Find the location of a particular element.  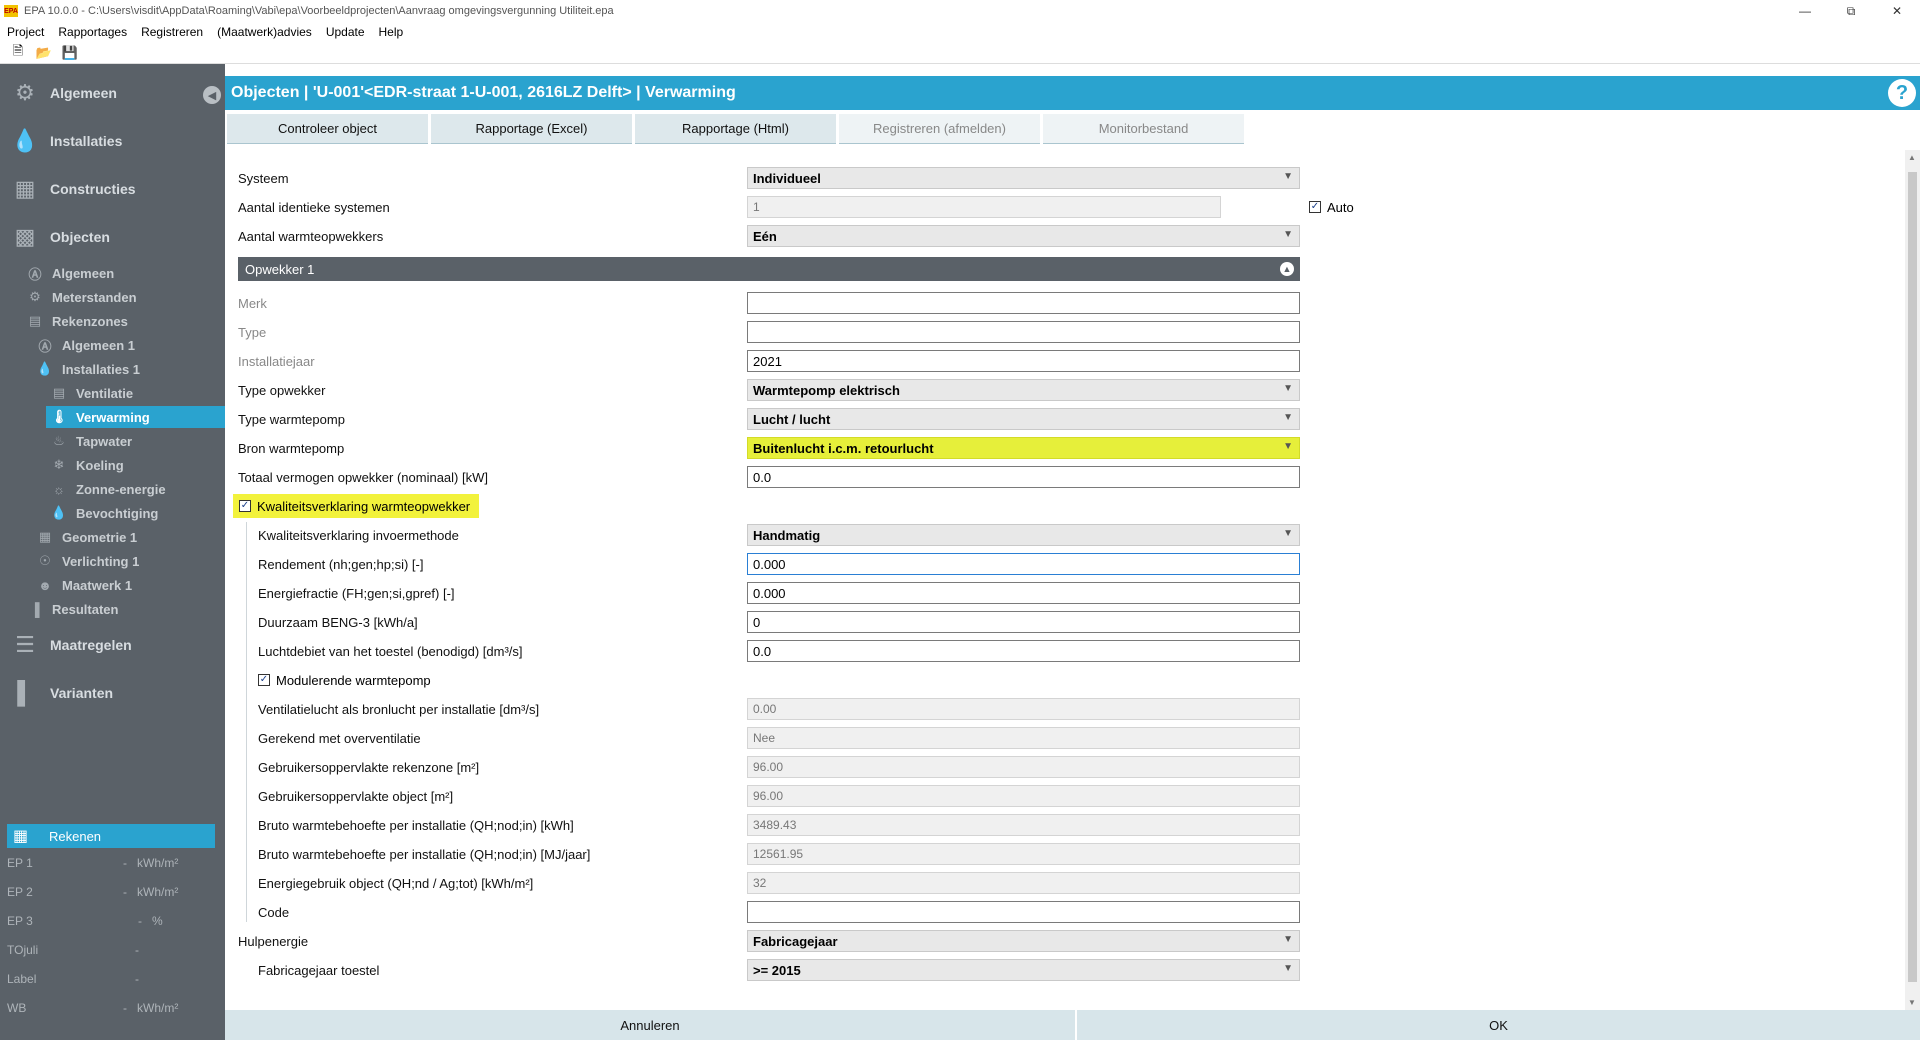

ventilation-icon: ▤ is located at coordinates (59, 392).